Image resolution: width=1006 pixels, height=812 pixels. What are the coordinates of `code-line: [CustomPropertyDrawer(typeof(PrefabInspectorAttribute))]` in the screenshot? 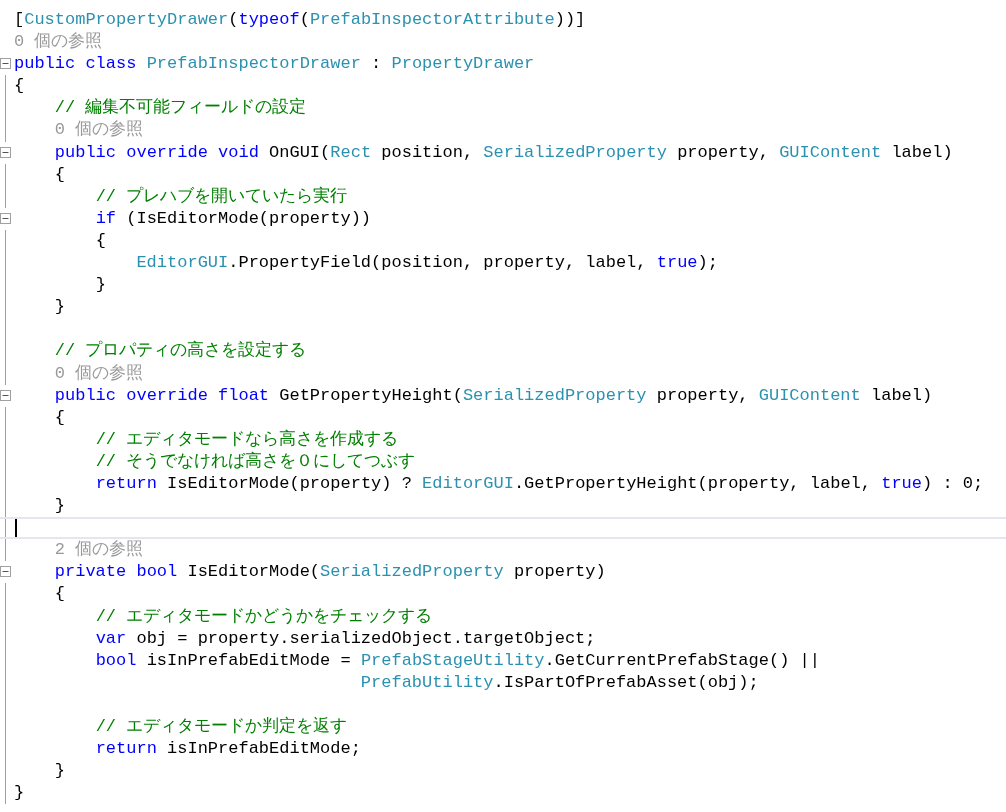 It's located at (300, 20).